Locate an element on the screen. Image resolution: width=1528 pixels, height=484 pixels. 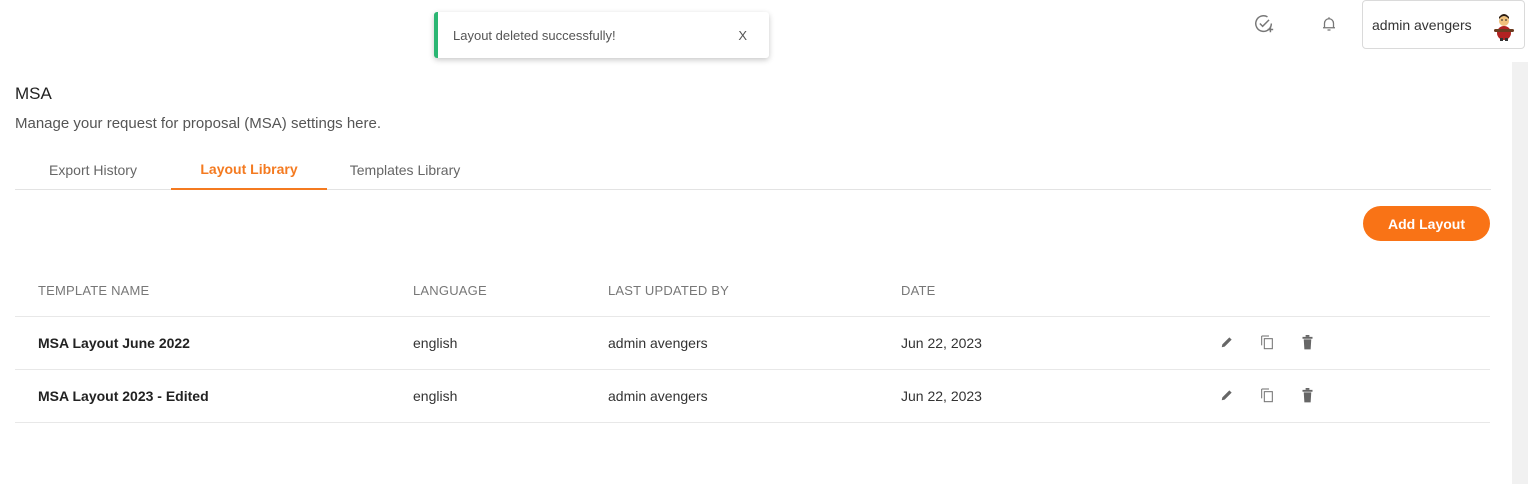
user-name: admin avengers is located at coordinates (1422, 24).